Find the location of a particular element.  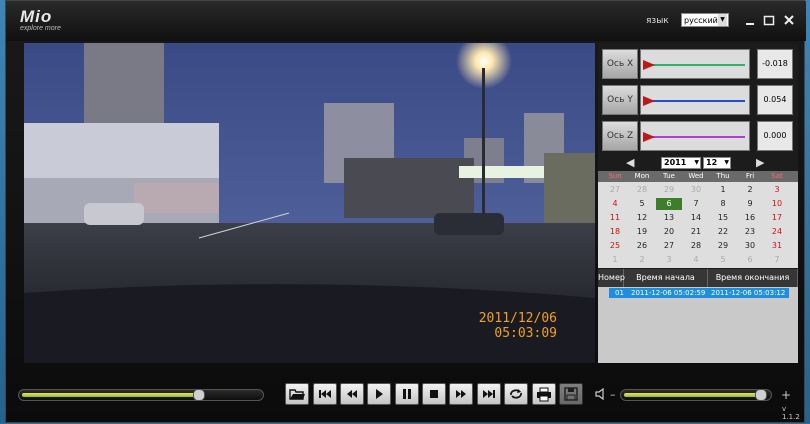

stop-button is located at coordinates (434, 394).